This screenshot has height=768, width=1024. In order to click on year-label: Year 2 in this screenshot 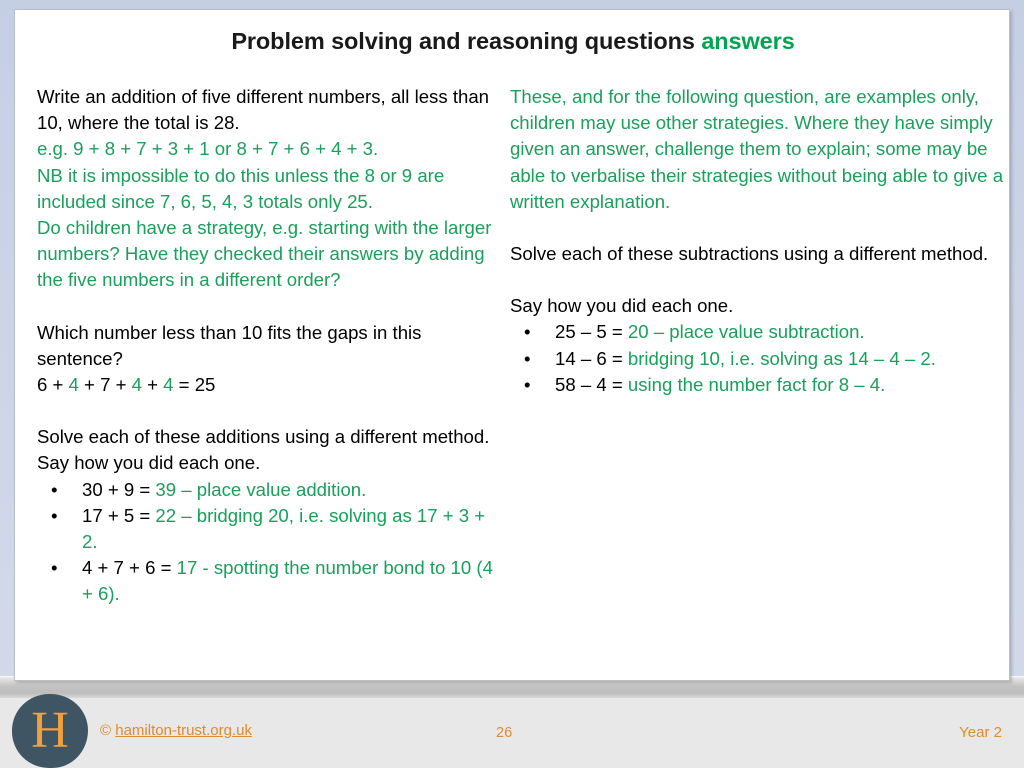, I will do `click(980, 732)`.